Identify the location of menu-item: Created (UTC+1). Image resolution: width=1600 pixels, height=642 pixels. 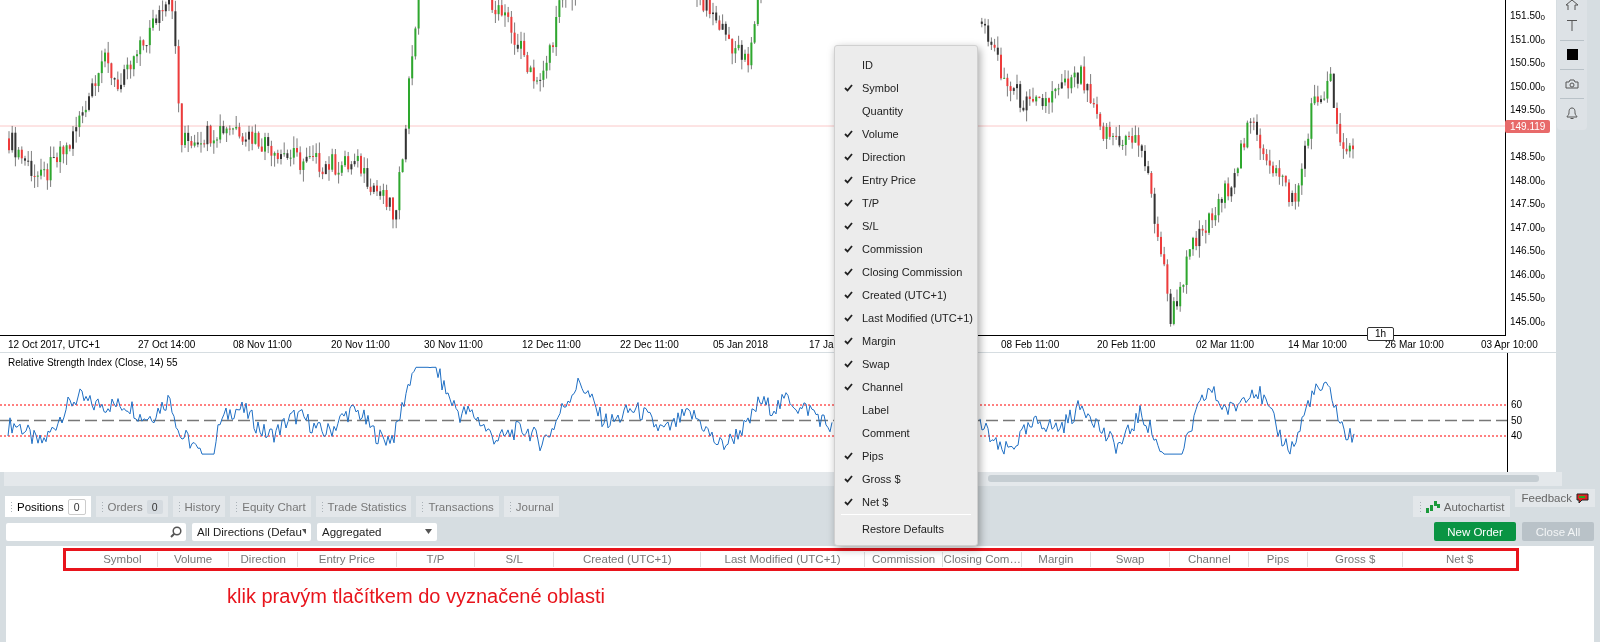
(906, 294).